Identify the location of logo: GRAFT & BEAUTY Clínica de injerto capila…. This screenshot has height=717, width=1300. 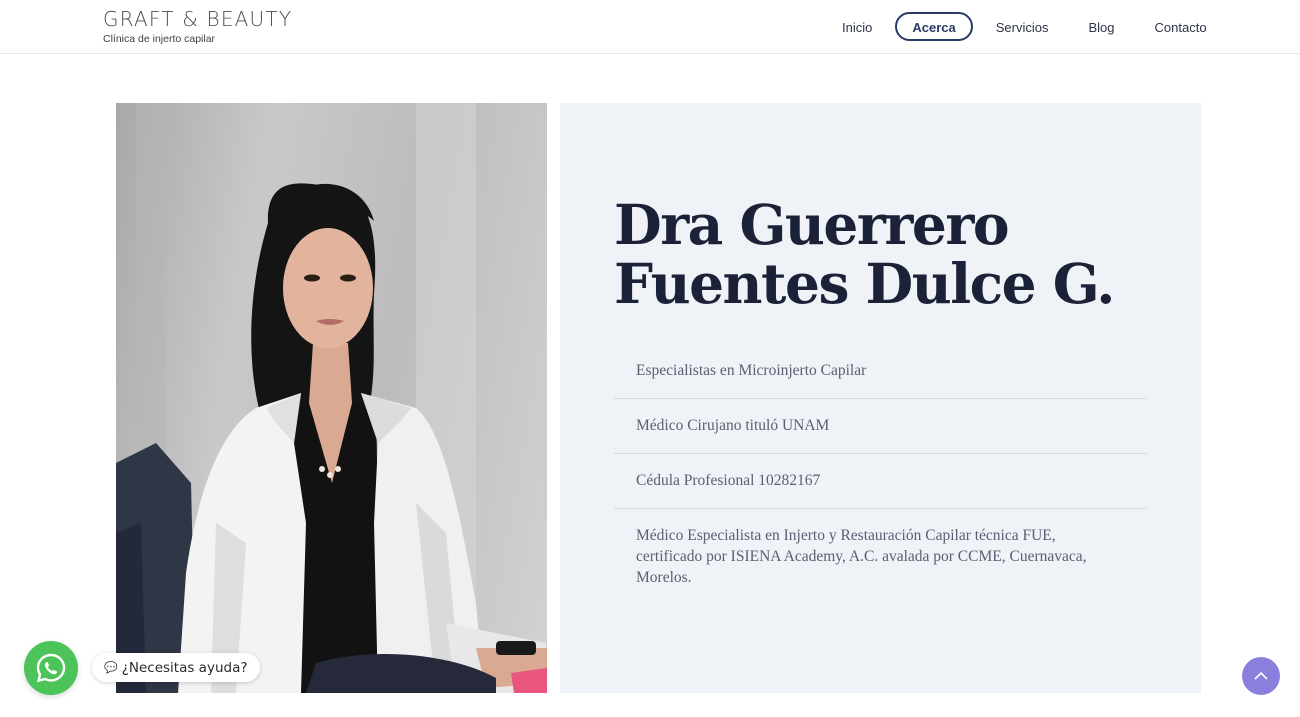
(197, 26).